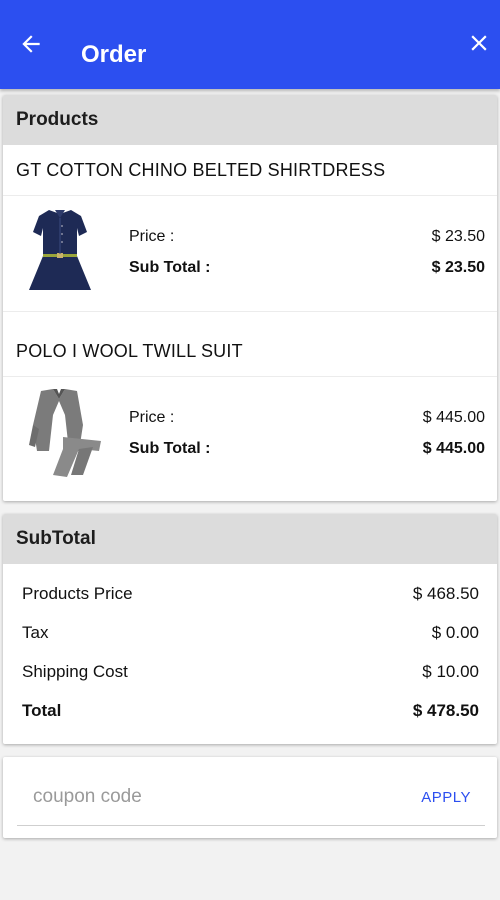 The height and width of the screenshot is (900, 500). What do you see at coordinates (77, 593) in the screenshot?
I see `summary-label: Products Price` at bounding box center [77, 593].